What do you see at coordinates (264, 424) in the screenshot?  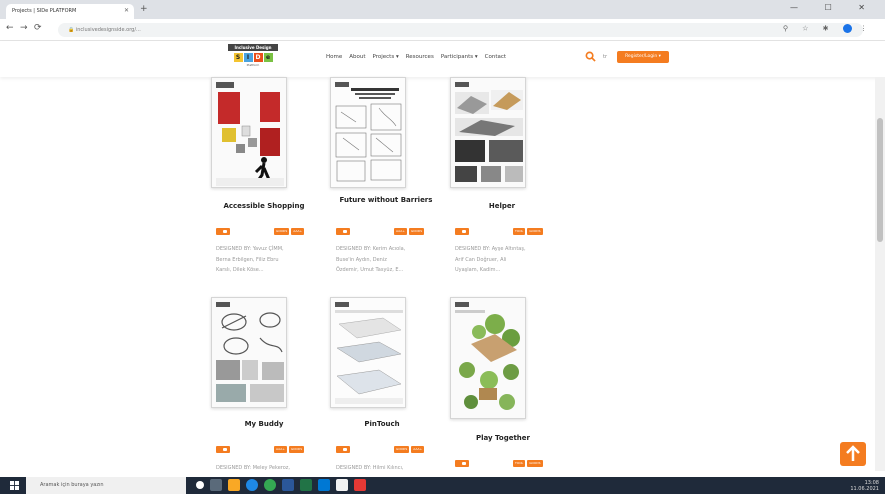 I see `project-title: My Buddy` at bounding box center [264, 424].